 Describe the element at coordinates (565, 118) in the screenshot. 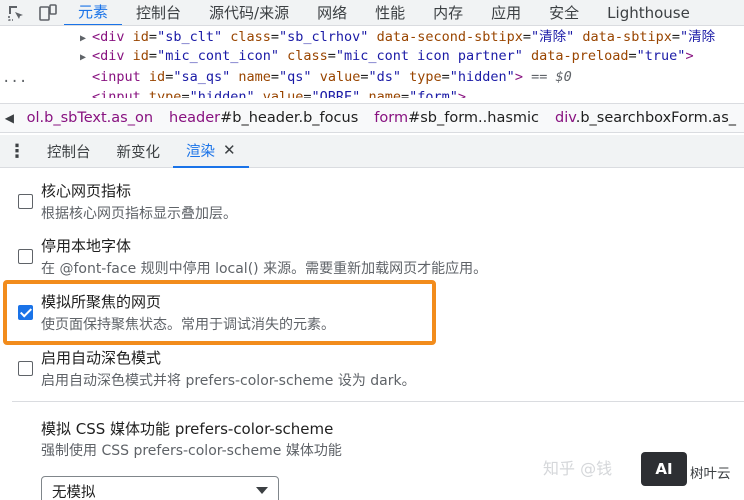

I see `crumb-tag: div` at that location.